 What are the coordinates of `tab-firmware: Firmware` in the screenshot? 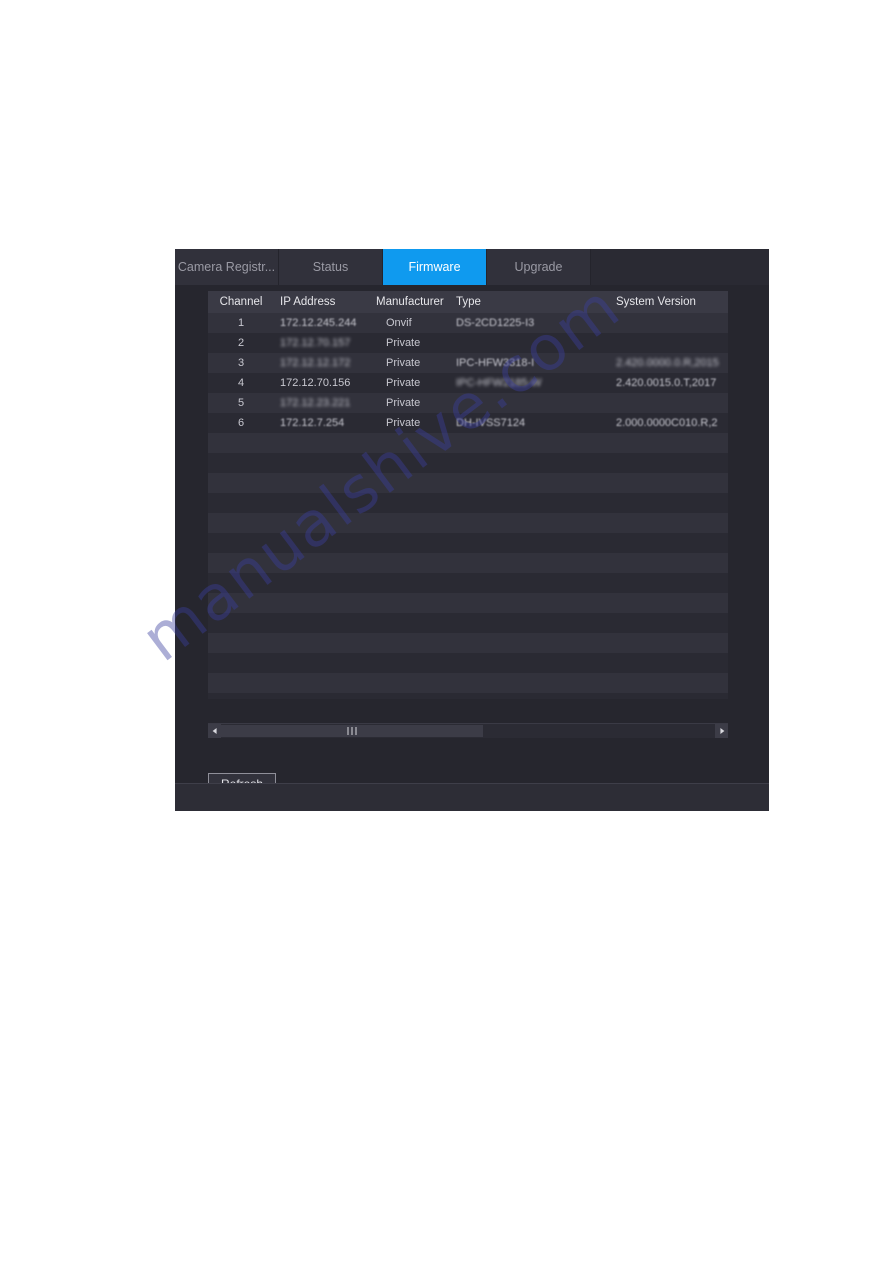 It's located at (435, 267).